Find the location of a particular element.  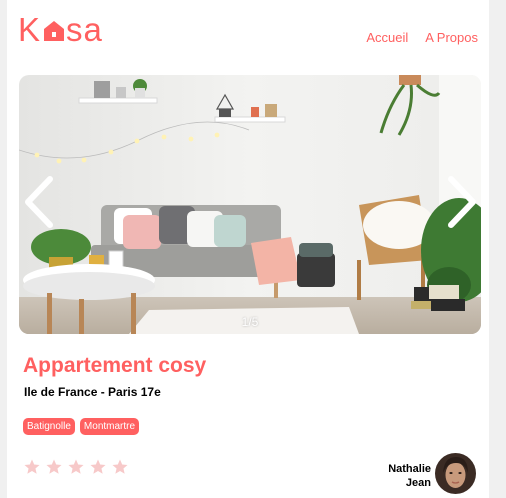

nav-link-a-propos: A Propos is located at coordinates (451, 37).